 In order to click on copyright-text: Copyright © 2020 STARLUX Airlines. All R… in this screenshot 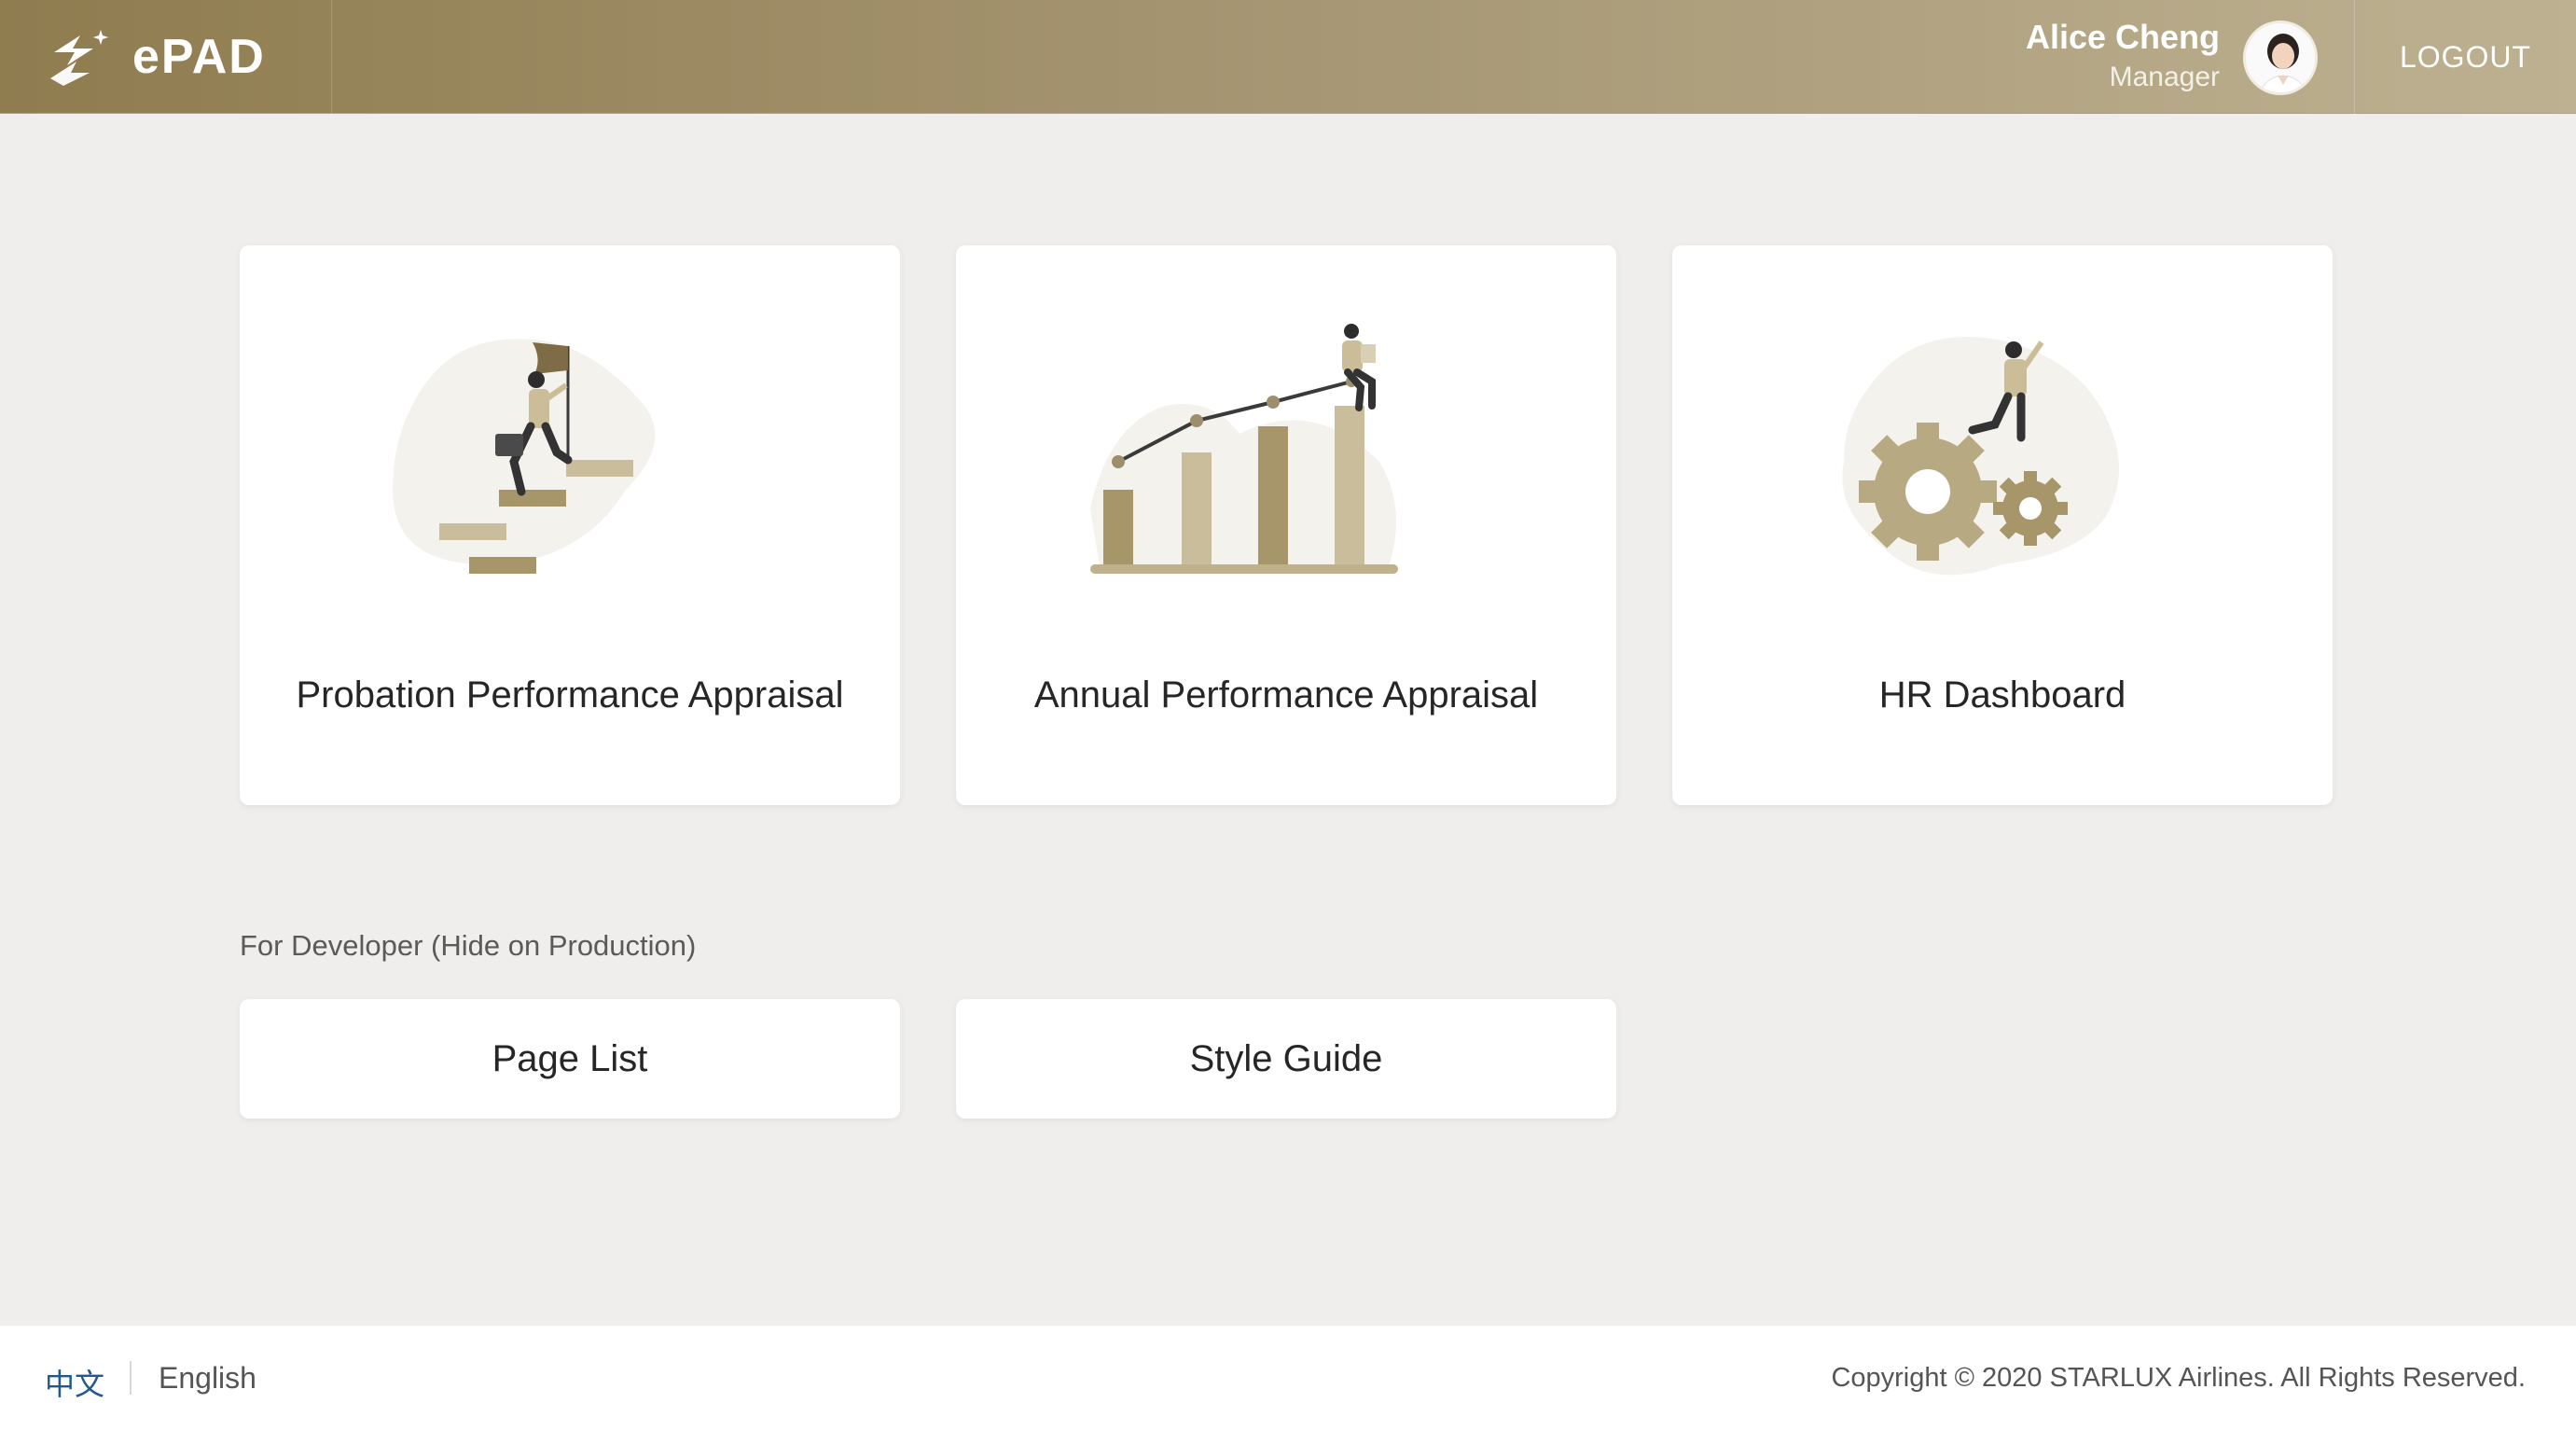, I will do `click(2178, 1378)`.